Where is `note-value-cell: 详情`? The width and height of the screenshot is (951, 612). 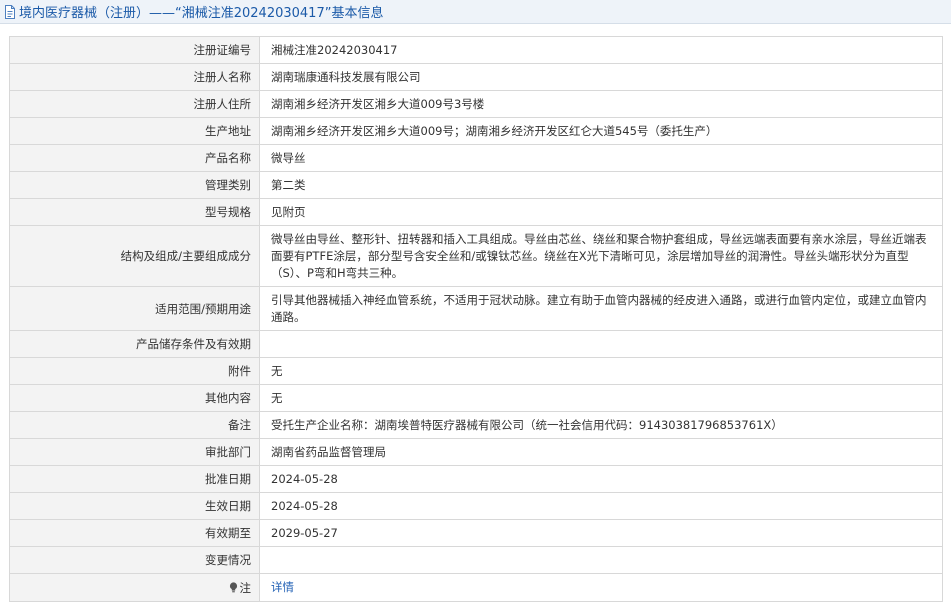 note-value-cell: 详情 is located at coordinates (601, 587).